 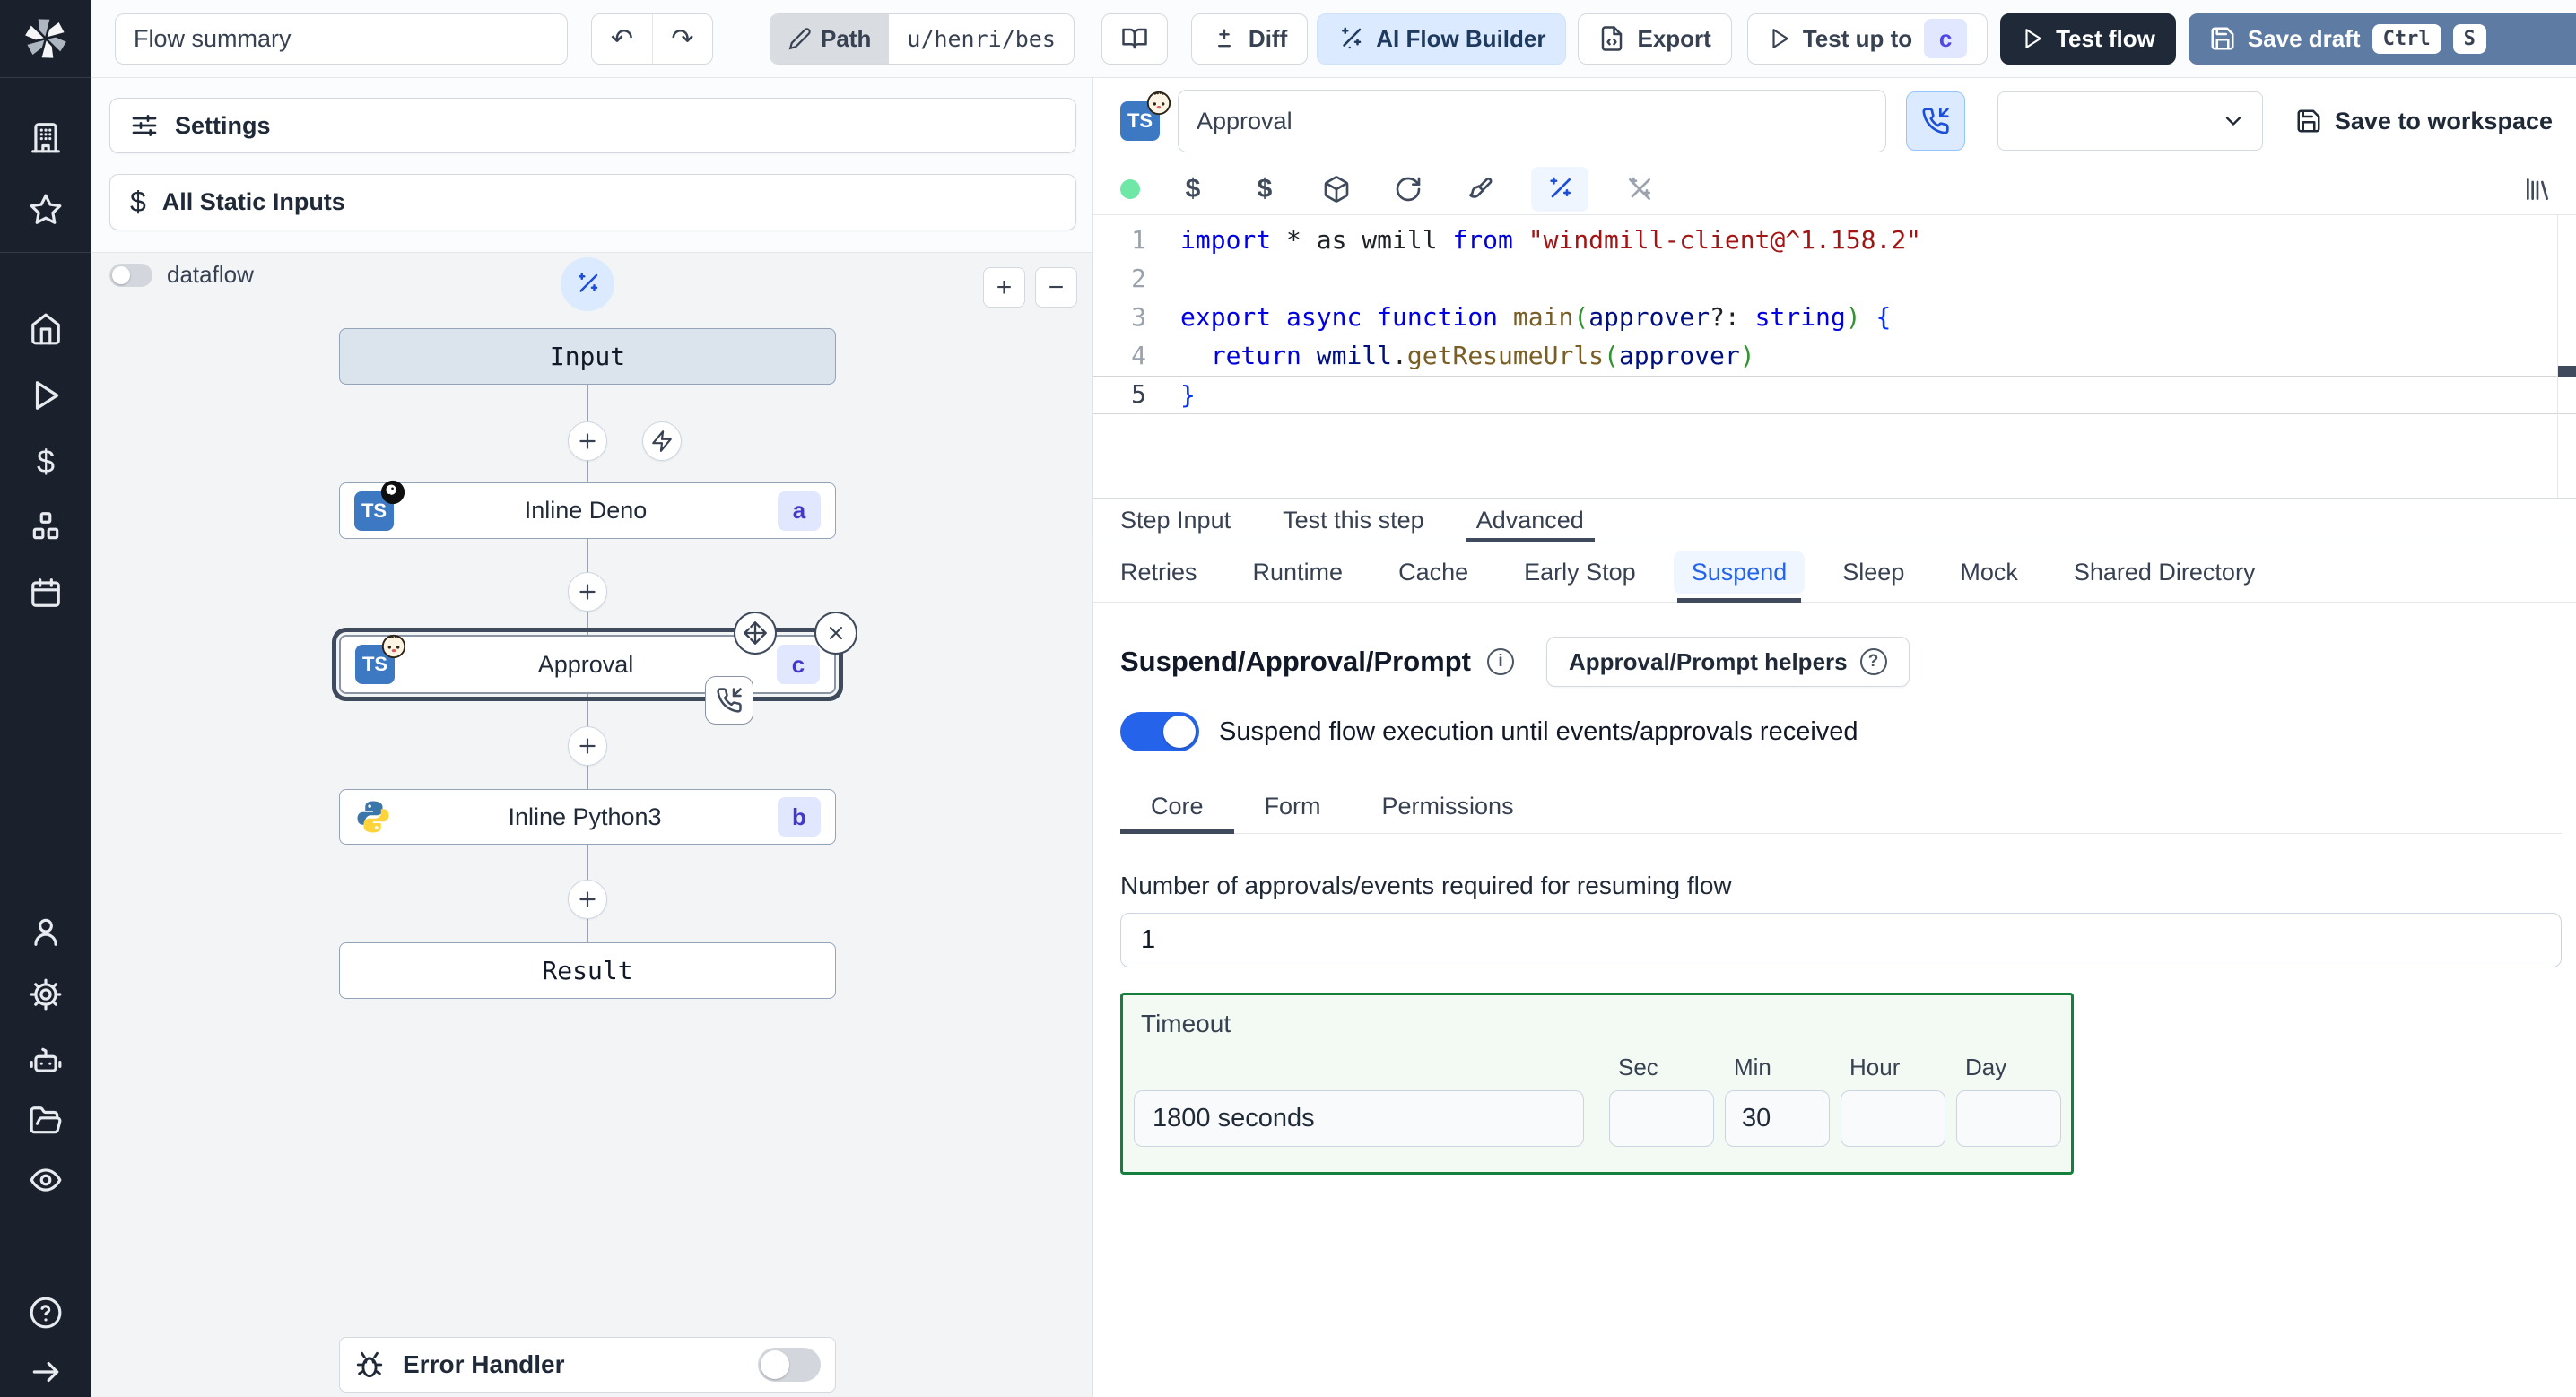 What do you see at coordinates (45, 39) in the screenshot?
I see `windmill-logo` at bounding box center [45, 39].